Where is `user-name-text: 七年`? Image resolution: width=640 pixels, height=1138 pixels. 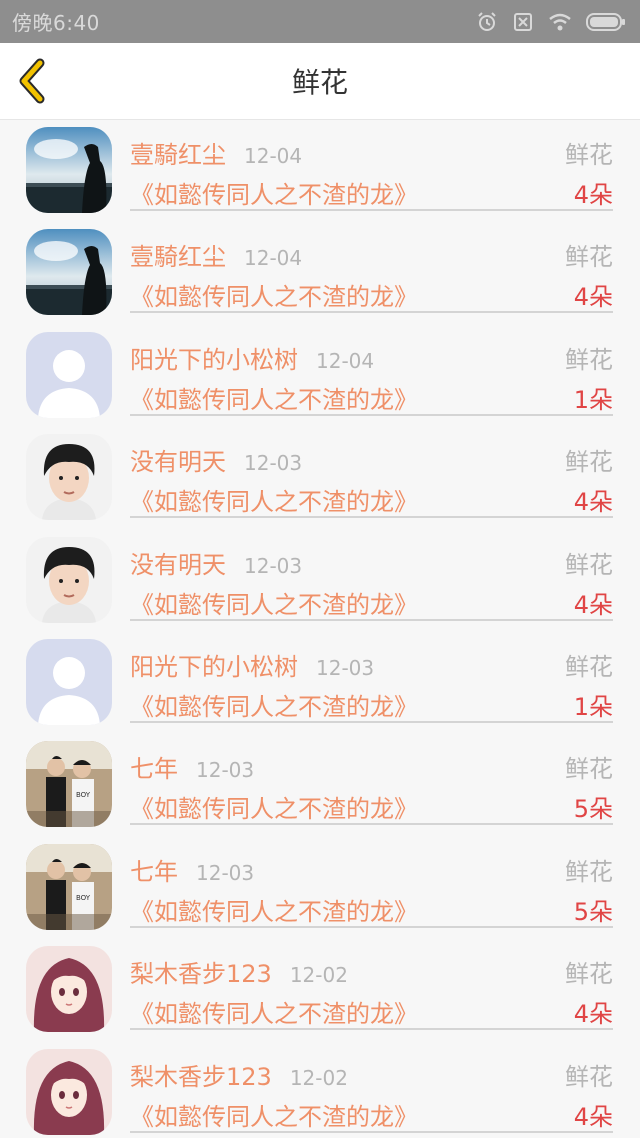 user-name-text: 七年 is located at coordinates (154, 871).